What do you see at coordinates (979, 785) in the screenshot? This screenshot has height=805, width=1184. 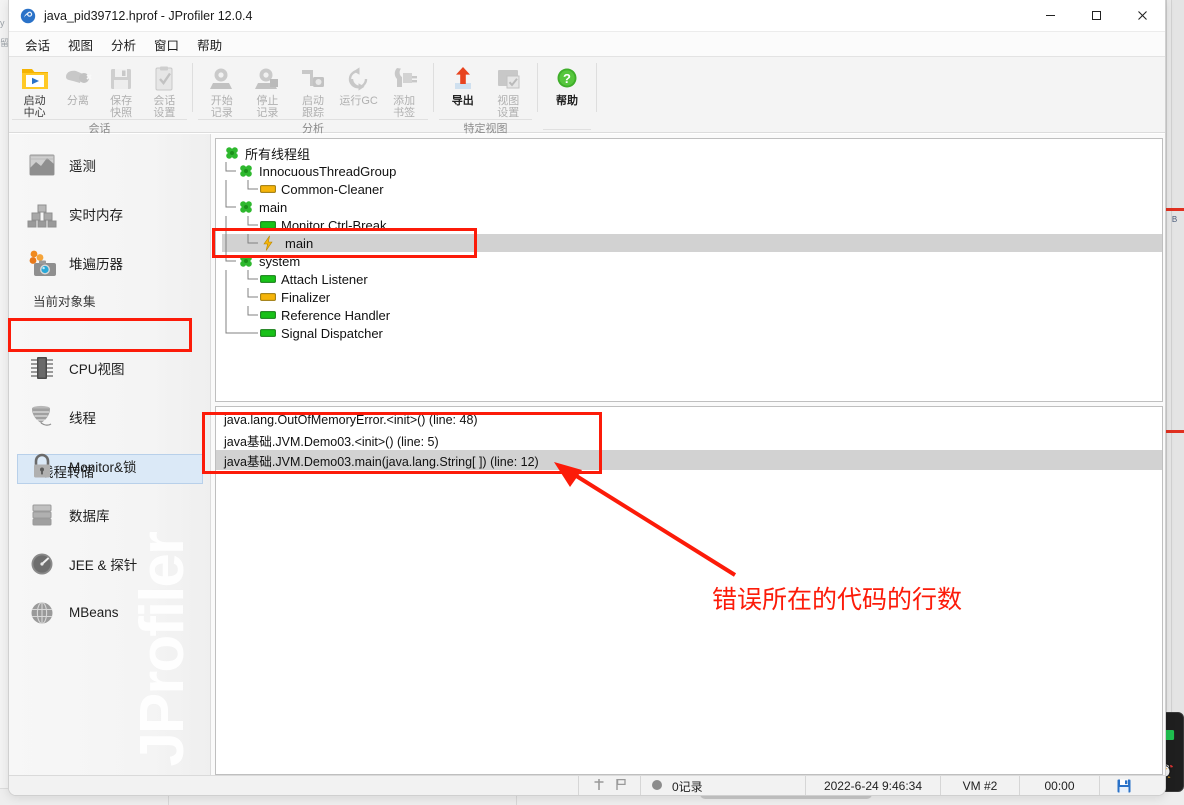 I see `vm-label: VM #2` at bounding box center [979, 785].